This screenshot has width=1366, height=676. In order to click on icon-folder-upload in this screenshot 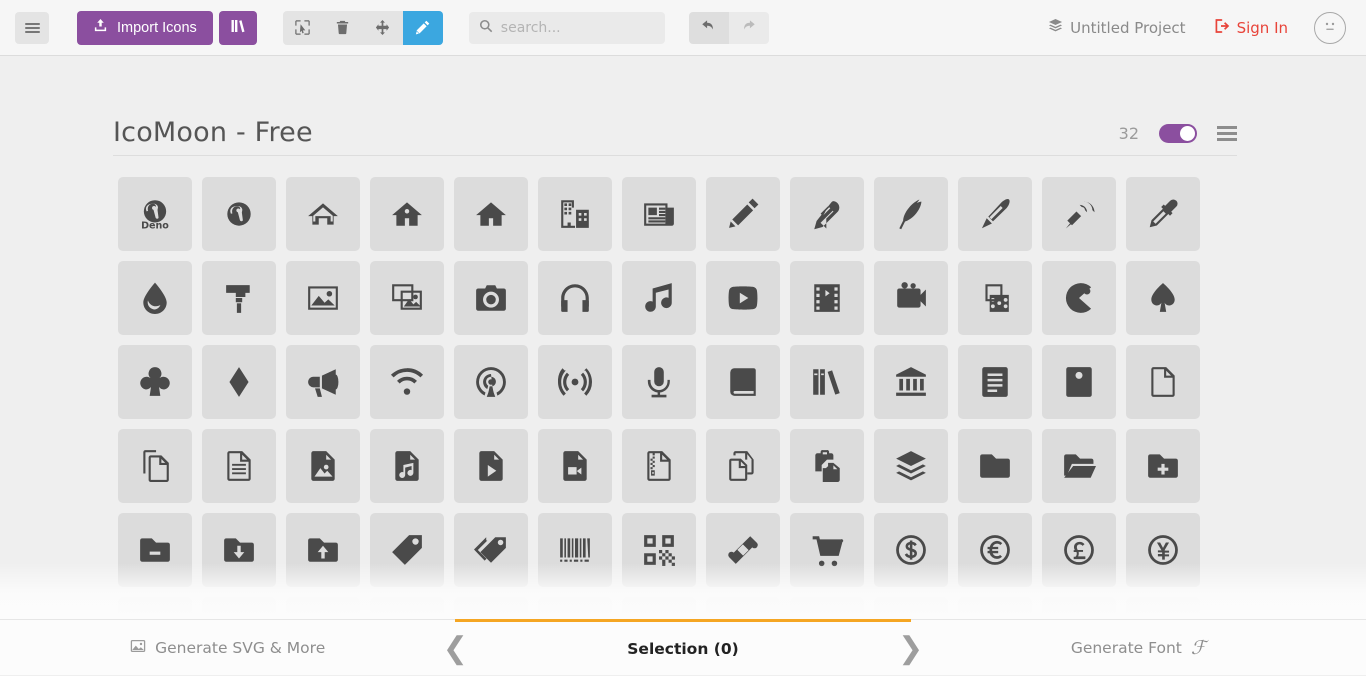, I will do `click(323, 550)`.